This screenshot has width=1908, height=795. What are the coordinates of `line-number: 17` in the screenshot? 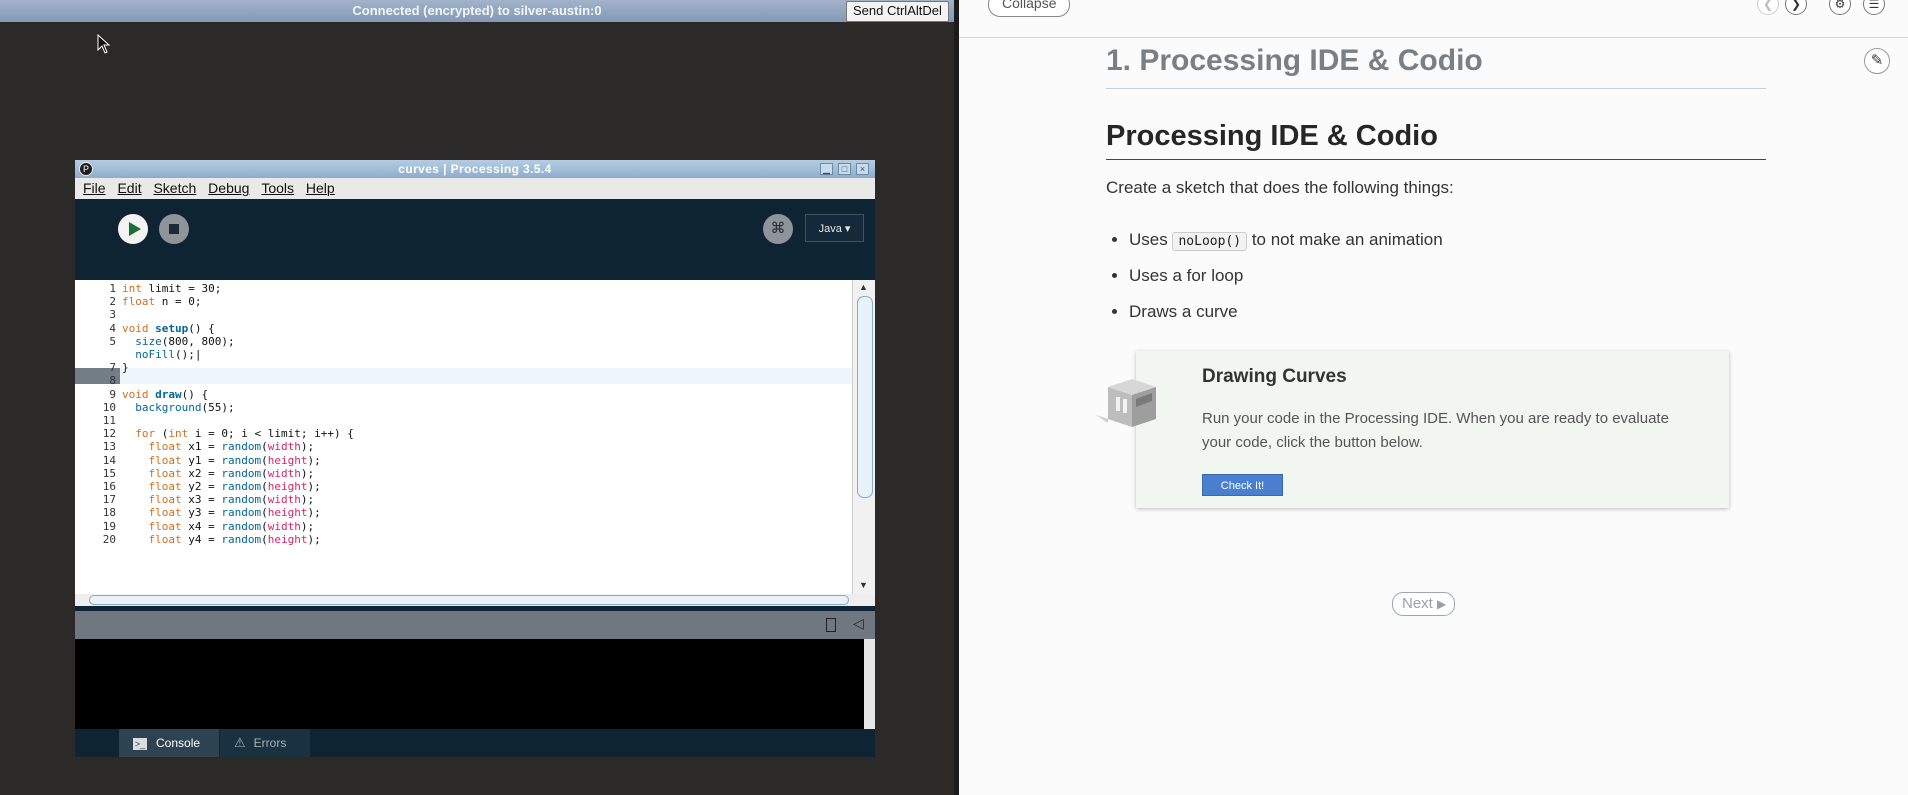 It's located at (109, 500).